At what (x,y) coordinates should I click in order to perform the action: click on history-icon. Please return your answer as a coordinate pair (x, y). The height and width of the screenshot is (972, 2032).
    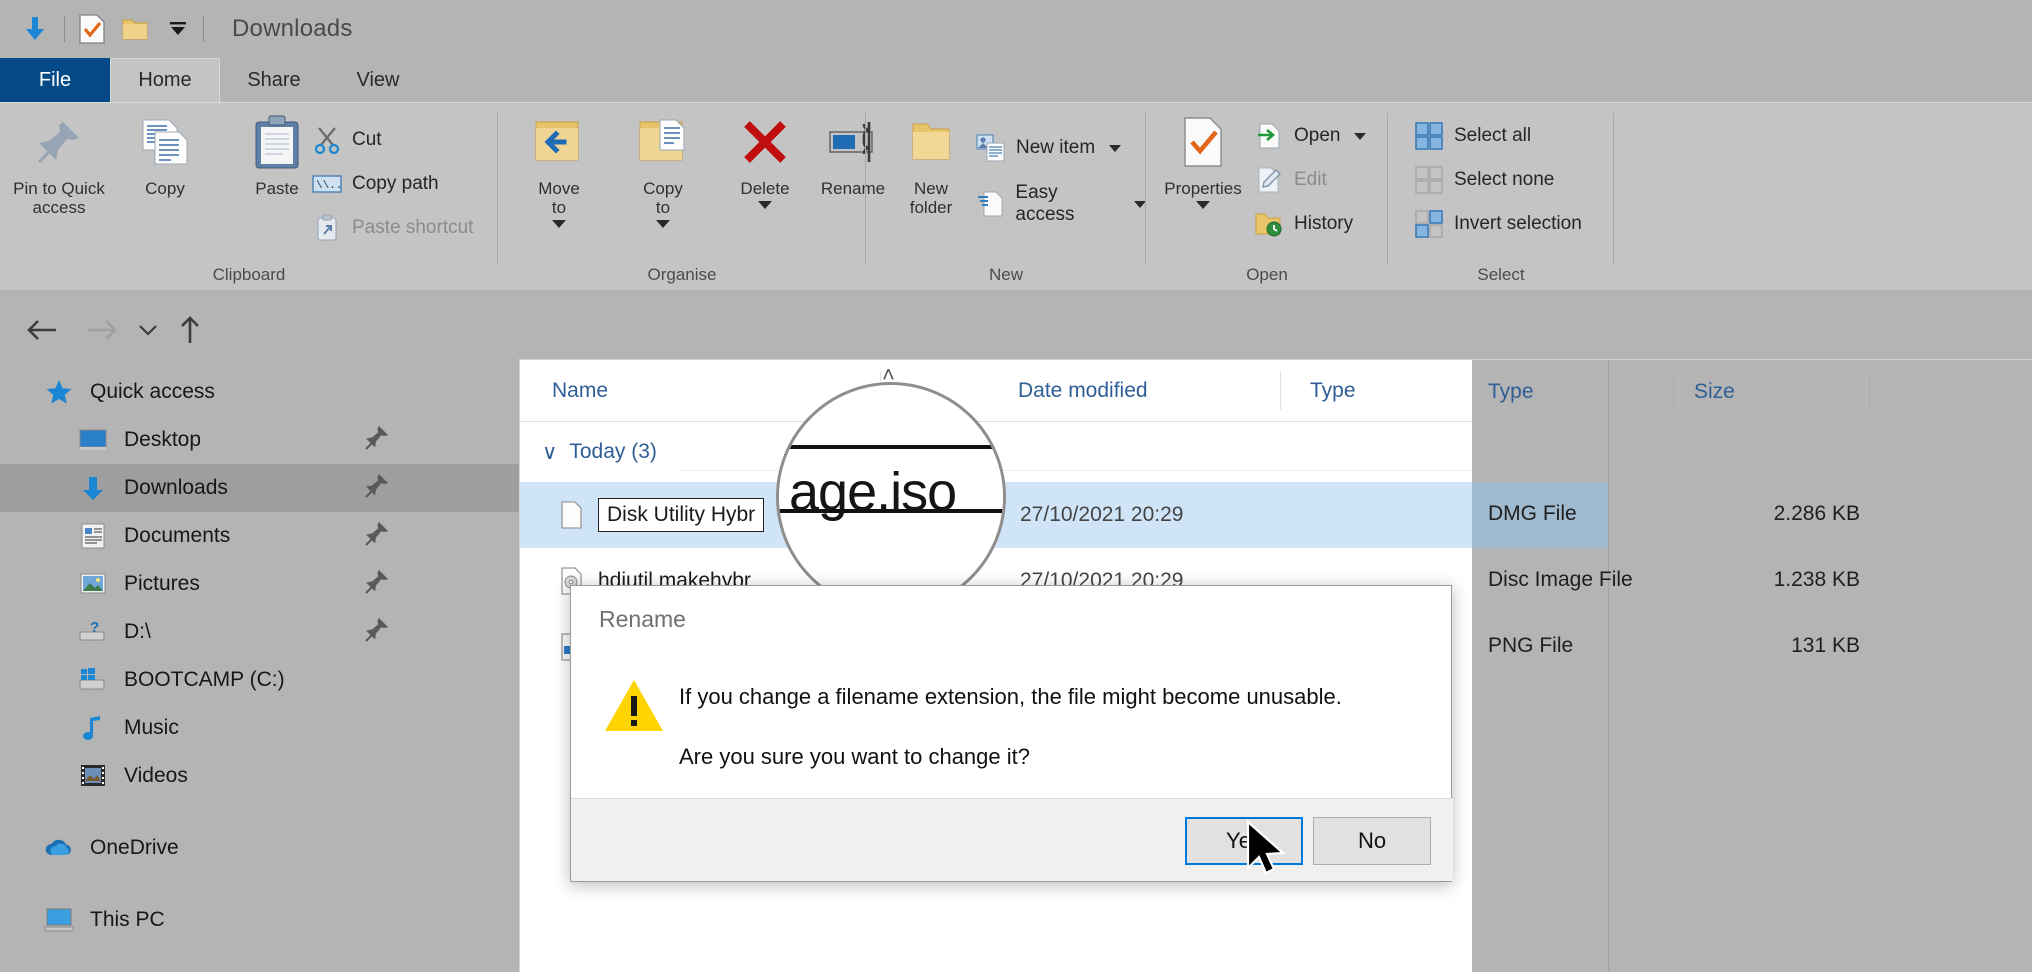
    Looking at the image, I should click on (1269, 224).